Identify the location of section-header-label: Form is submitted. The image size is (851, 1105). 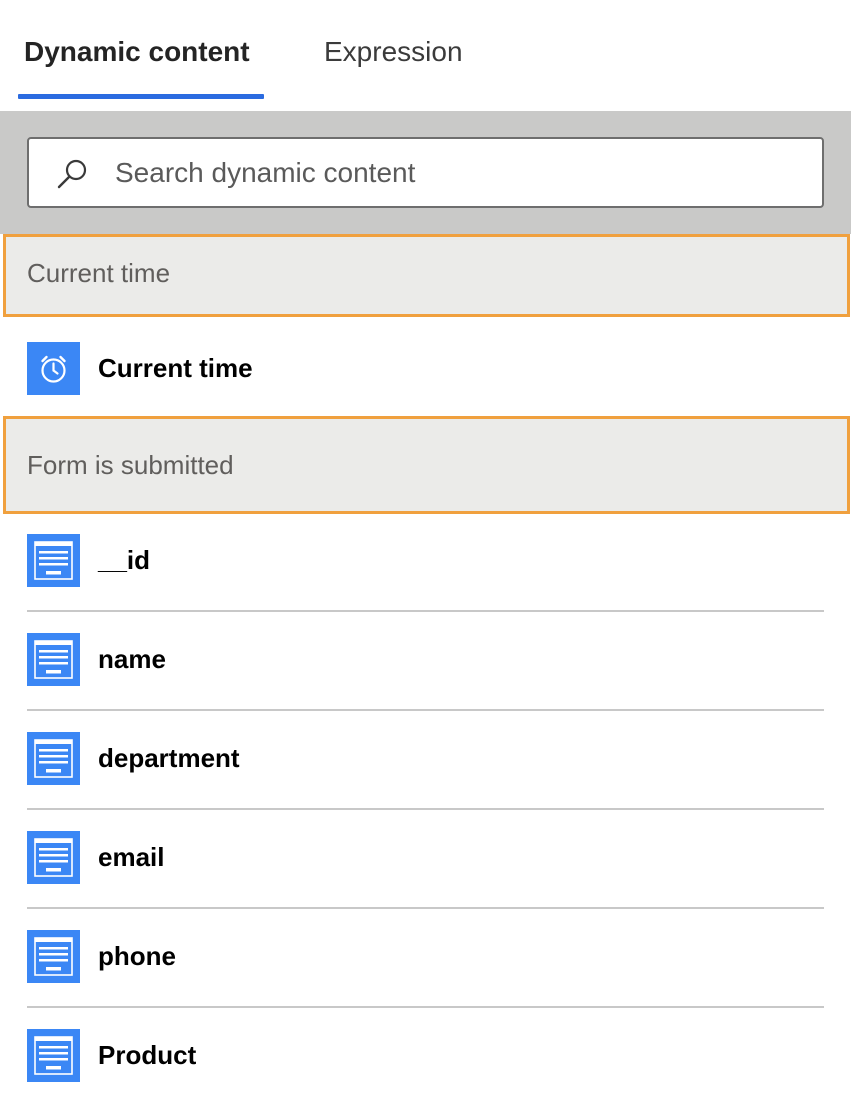
(130, 465).